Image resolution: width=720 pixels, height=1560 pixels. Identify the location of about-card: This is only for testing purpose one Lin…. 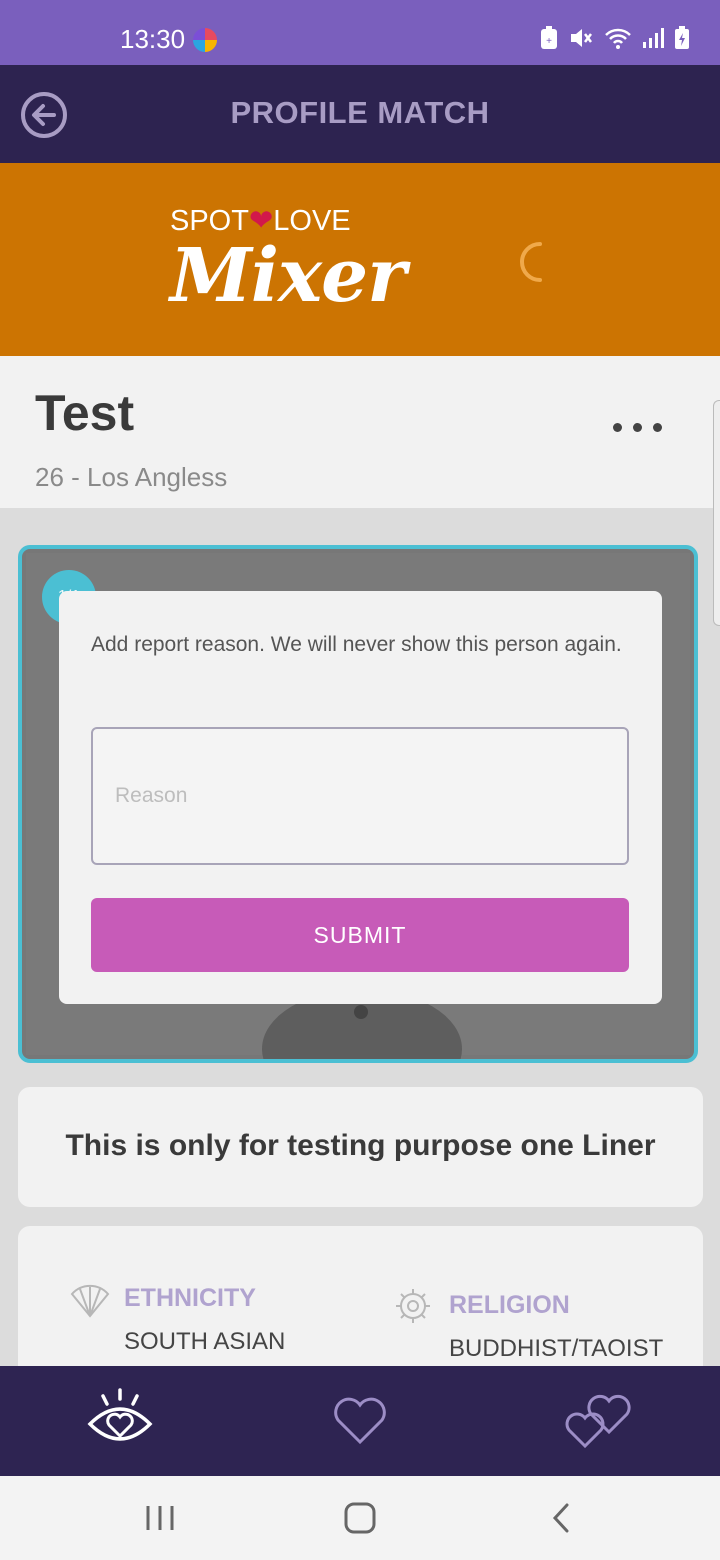
(360, 1147).